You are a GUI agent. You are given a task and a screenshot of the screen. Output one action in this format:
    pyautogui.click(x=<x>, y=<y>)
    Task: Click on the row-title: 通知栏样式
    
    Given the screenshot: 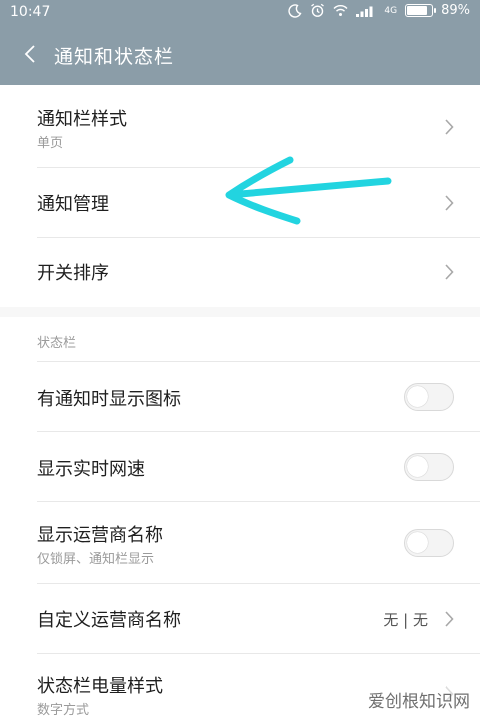 What is the action you would take?
    pyautogui.click(x=82, y=119)
    